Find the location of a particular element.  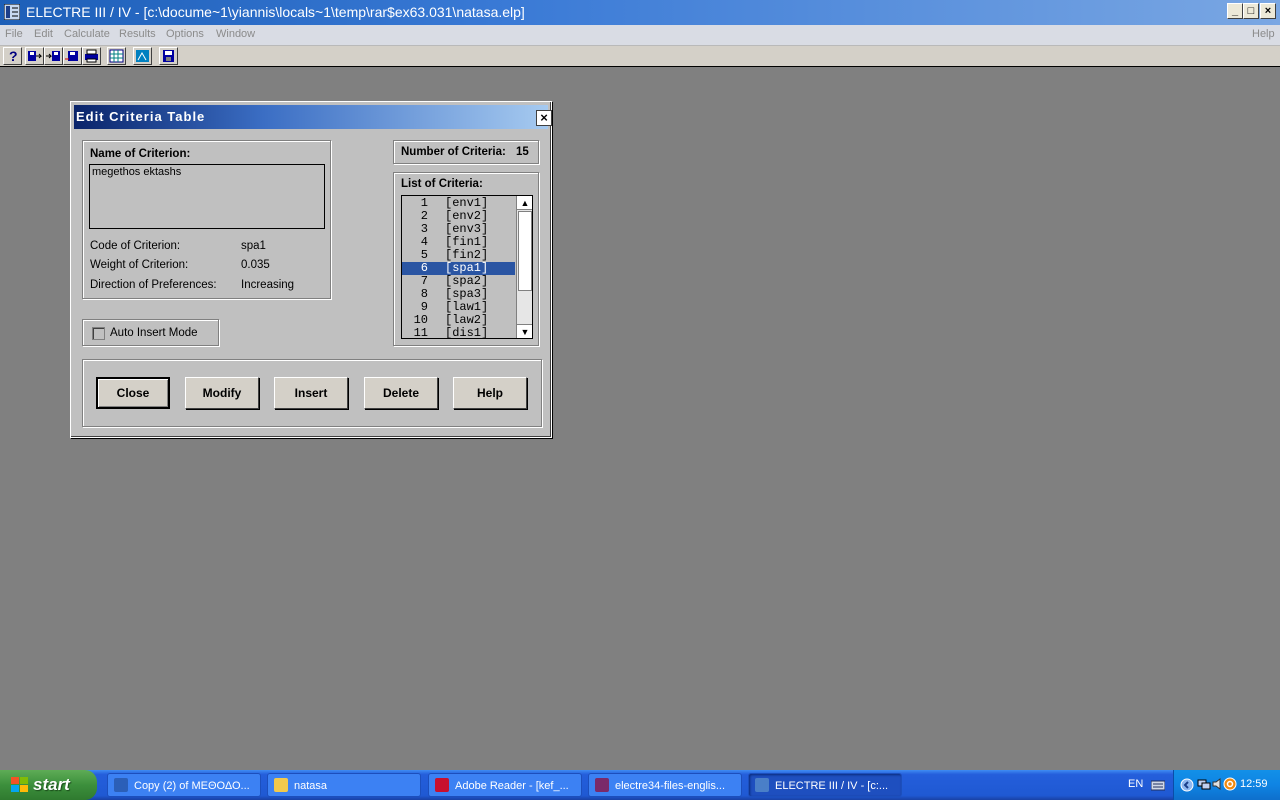

menu-options: Options is located at coordinates (185, 34).